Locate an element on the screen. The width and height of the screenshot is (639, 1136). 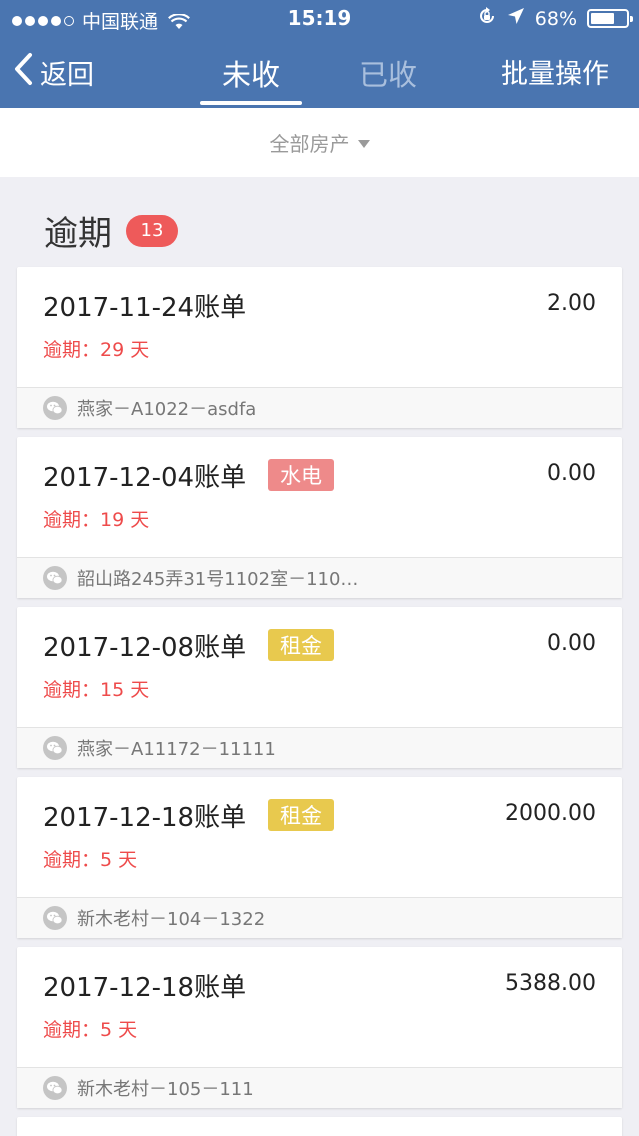
bill-card: 2017-11-24账单 2.00 逾期：29 天 燕家－A1022－asdfa is located at coordinates (319, 347).